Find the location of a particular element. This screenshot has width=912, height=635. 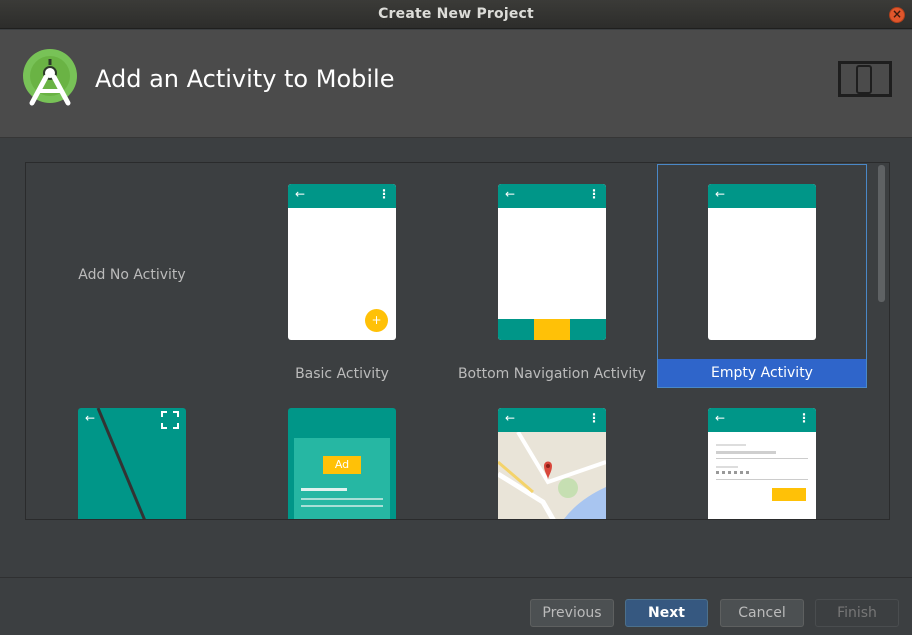

gallery-scrollbar is located at coordinates (882, 341).